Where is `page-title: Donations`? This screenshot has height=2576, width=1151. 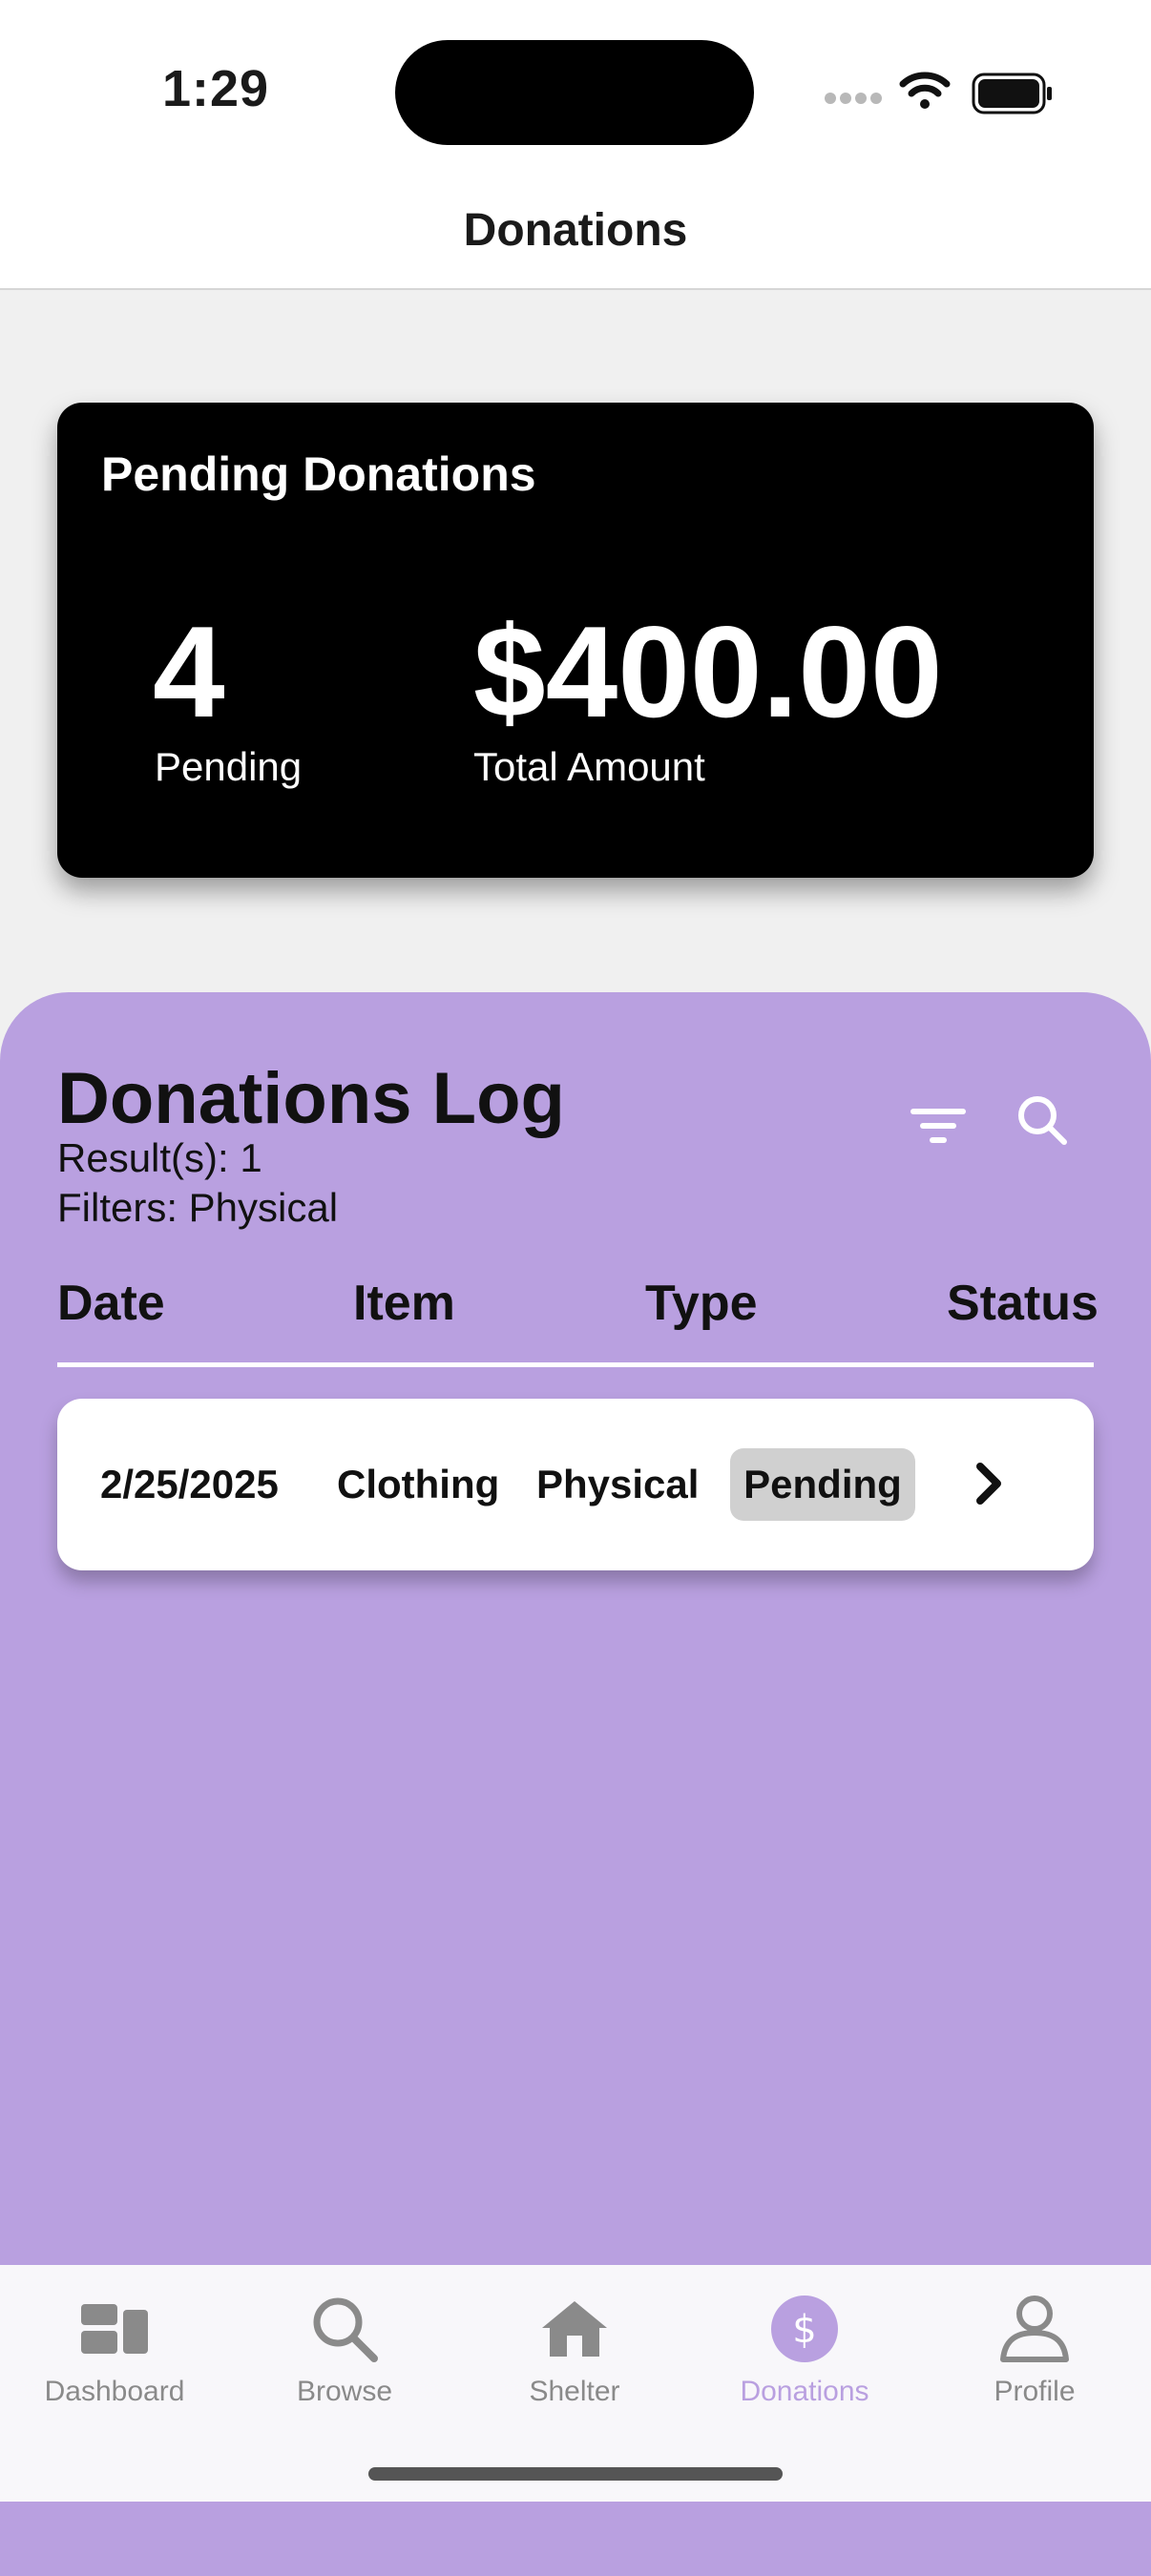 page-title: Donations is located at coordinates (575, 230).